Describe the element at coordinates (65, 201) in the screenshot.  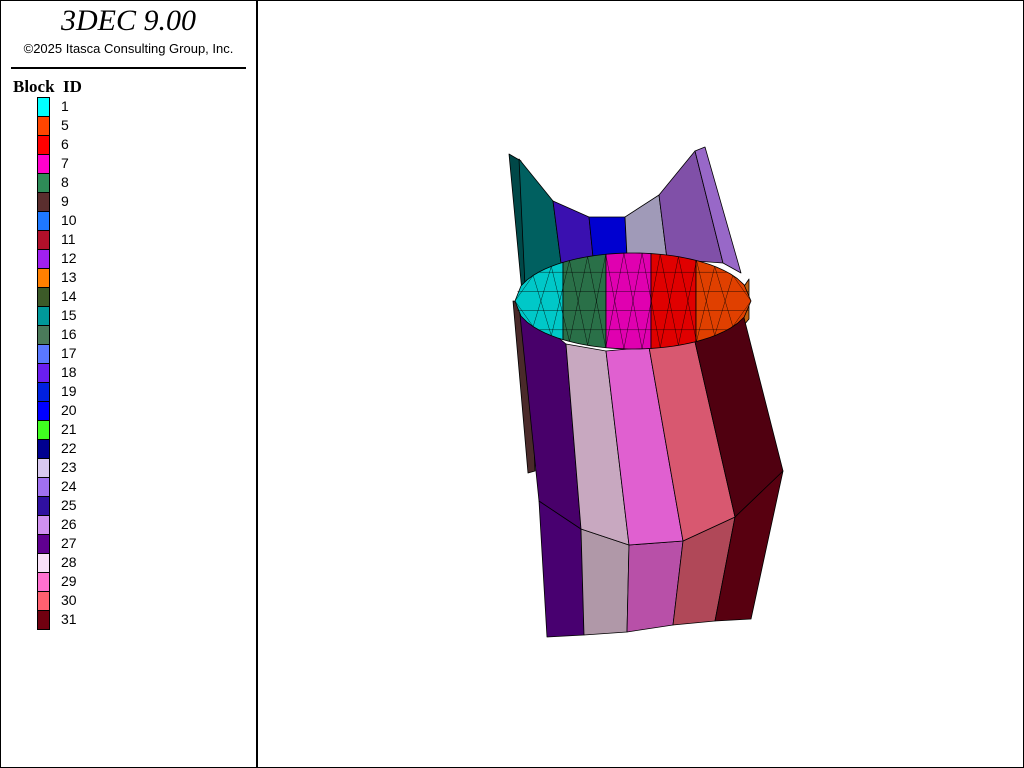
I see `legend-label: 9` at that location.